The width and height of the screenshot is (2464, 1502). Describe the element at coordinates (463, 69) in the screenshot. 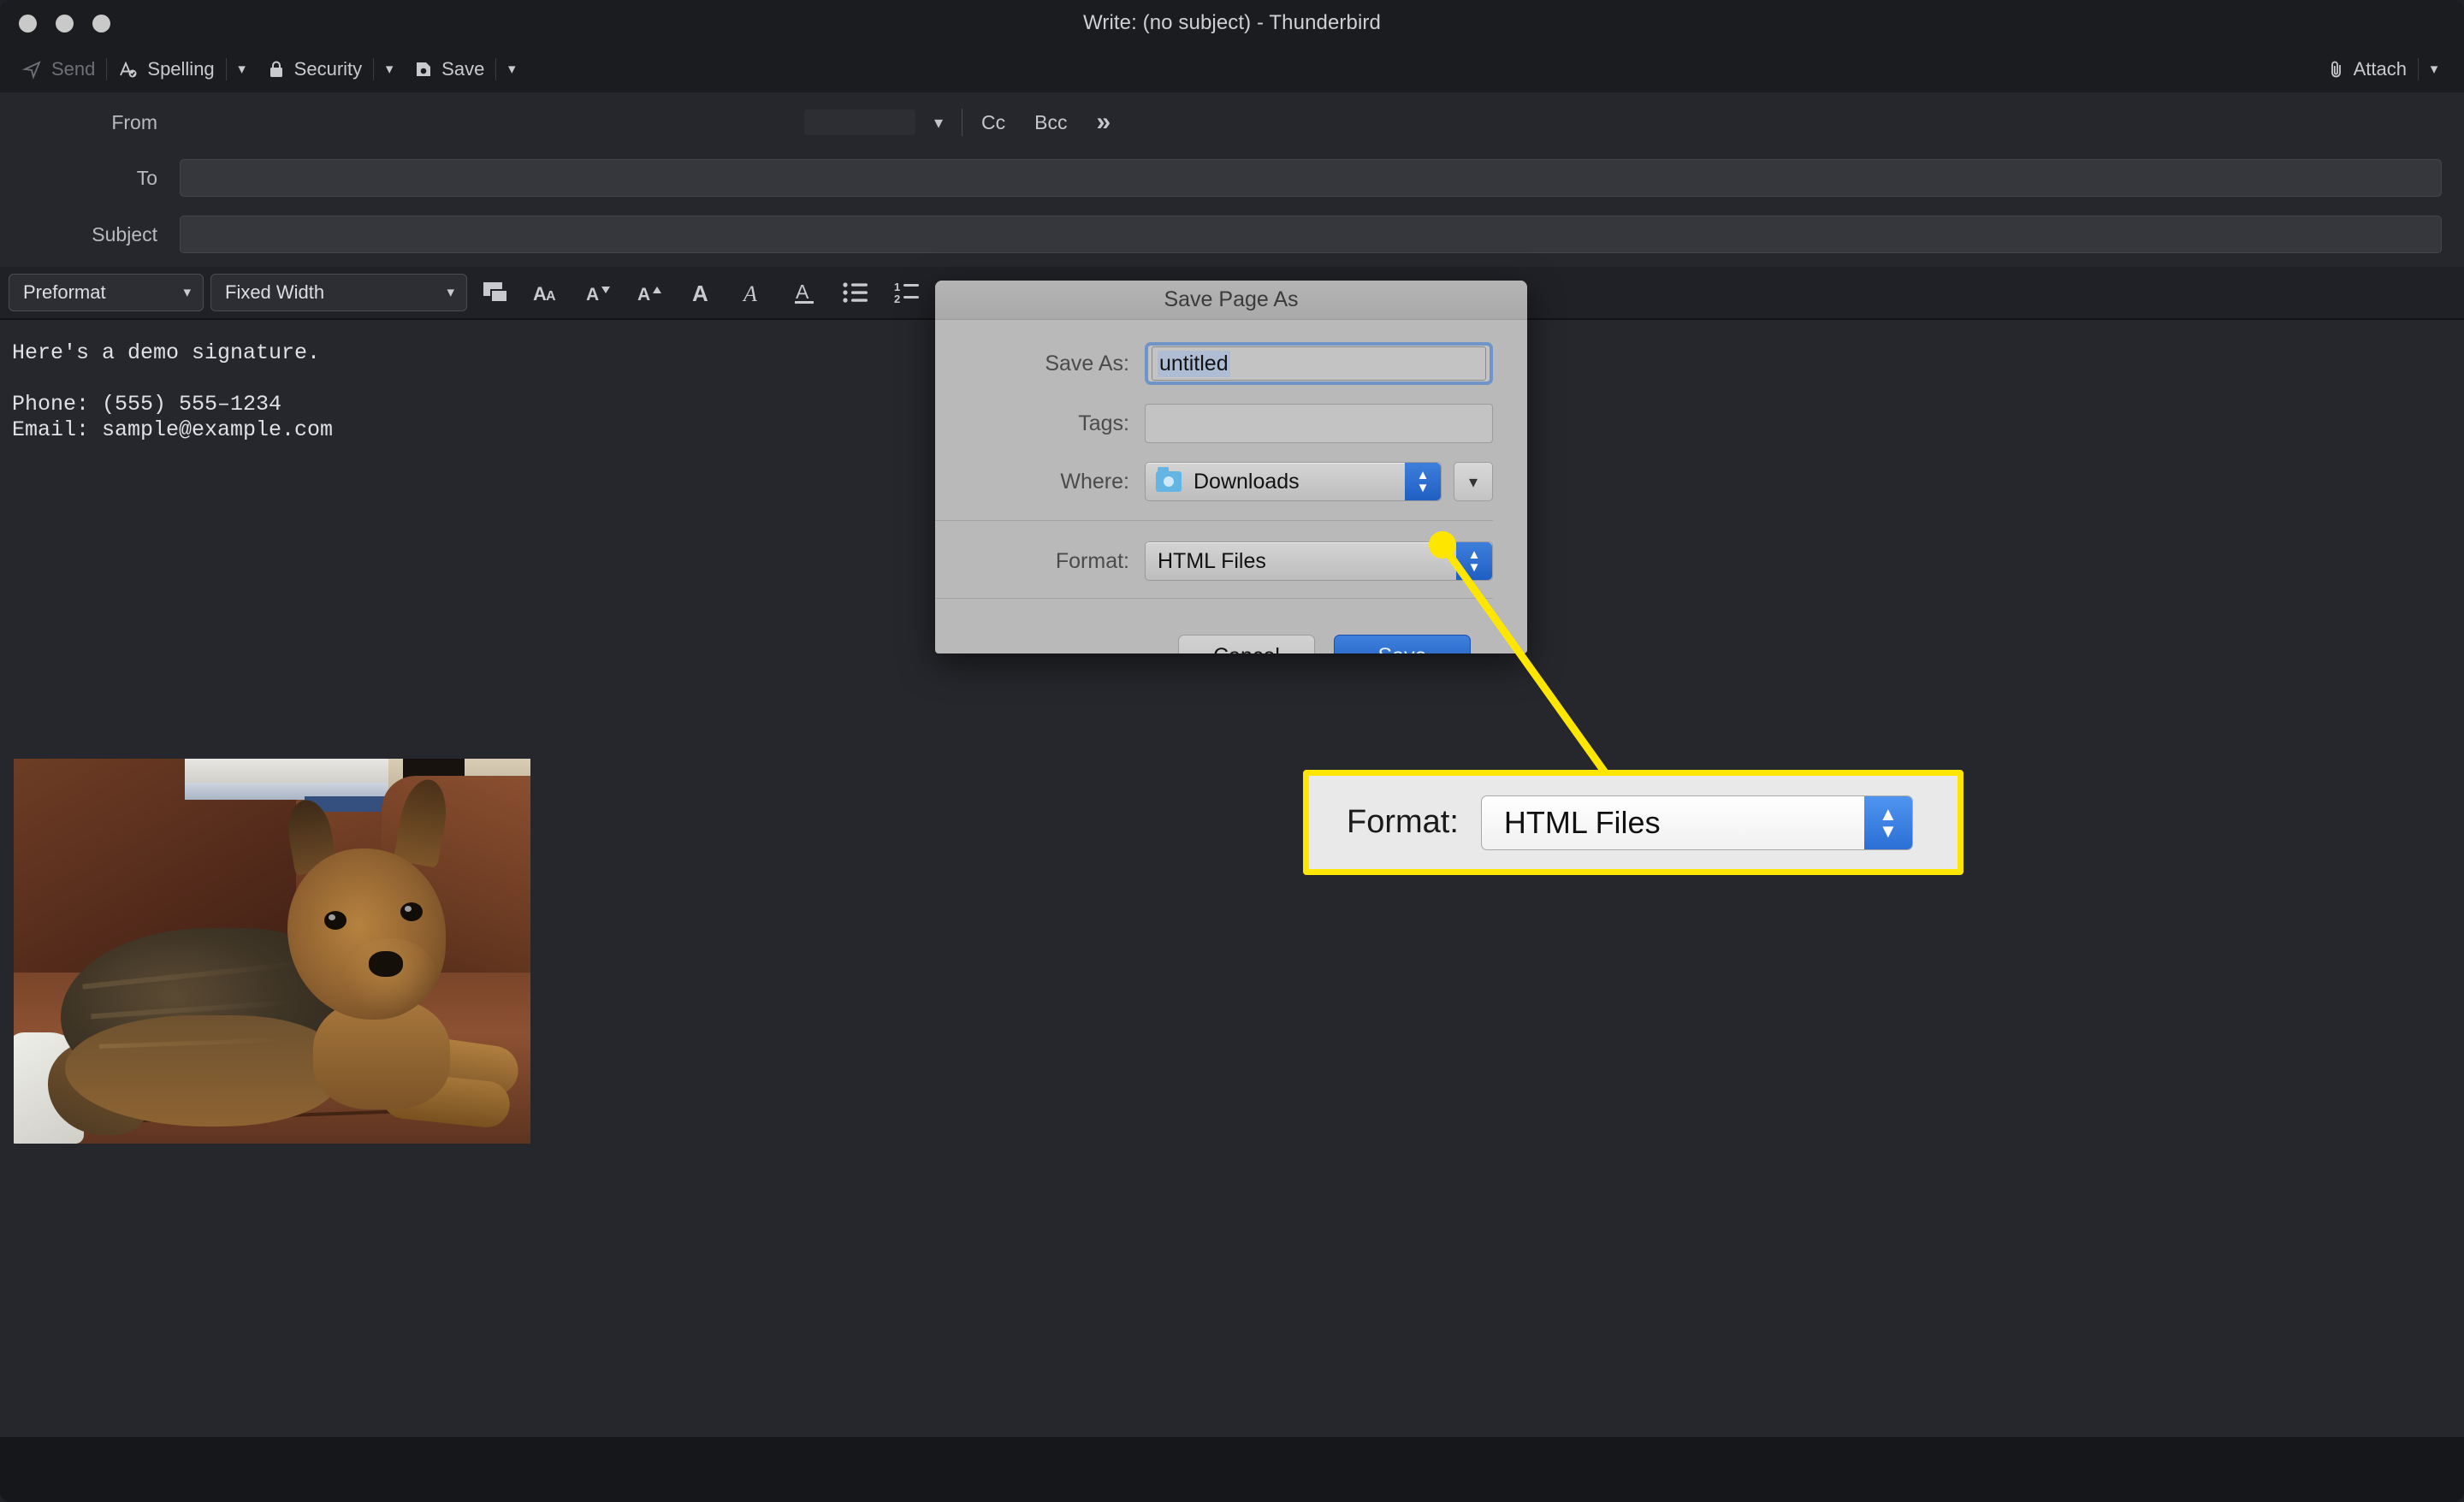

I see `save-label: Save` at that location.